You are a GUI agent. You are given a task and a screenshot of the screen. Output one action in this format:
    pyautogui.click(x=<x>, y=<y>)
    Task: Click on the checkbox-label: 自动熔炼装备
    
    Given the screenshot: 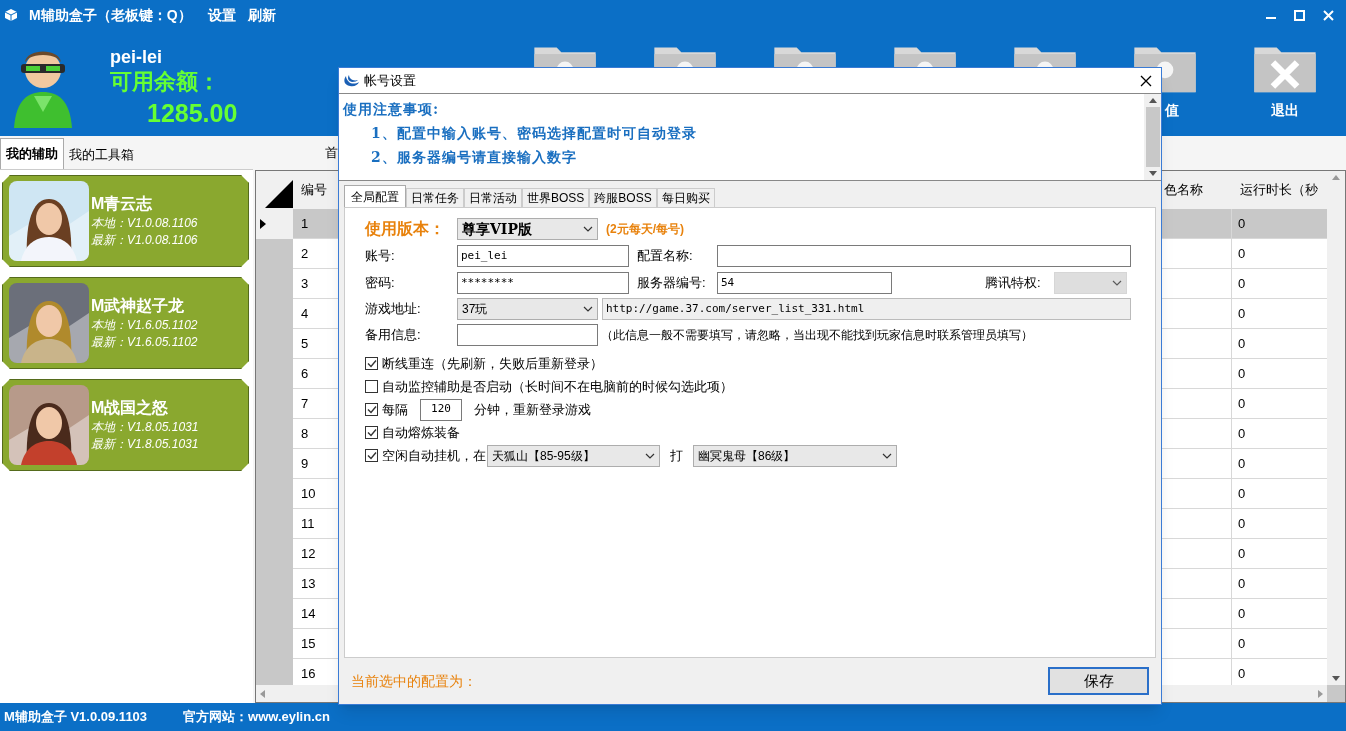 What is the action you would take?
    pyautogui.click(x=421, y=432)
    